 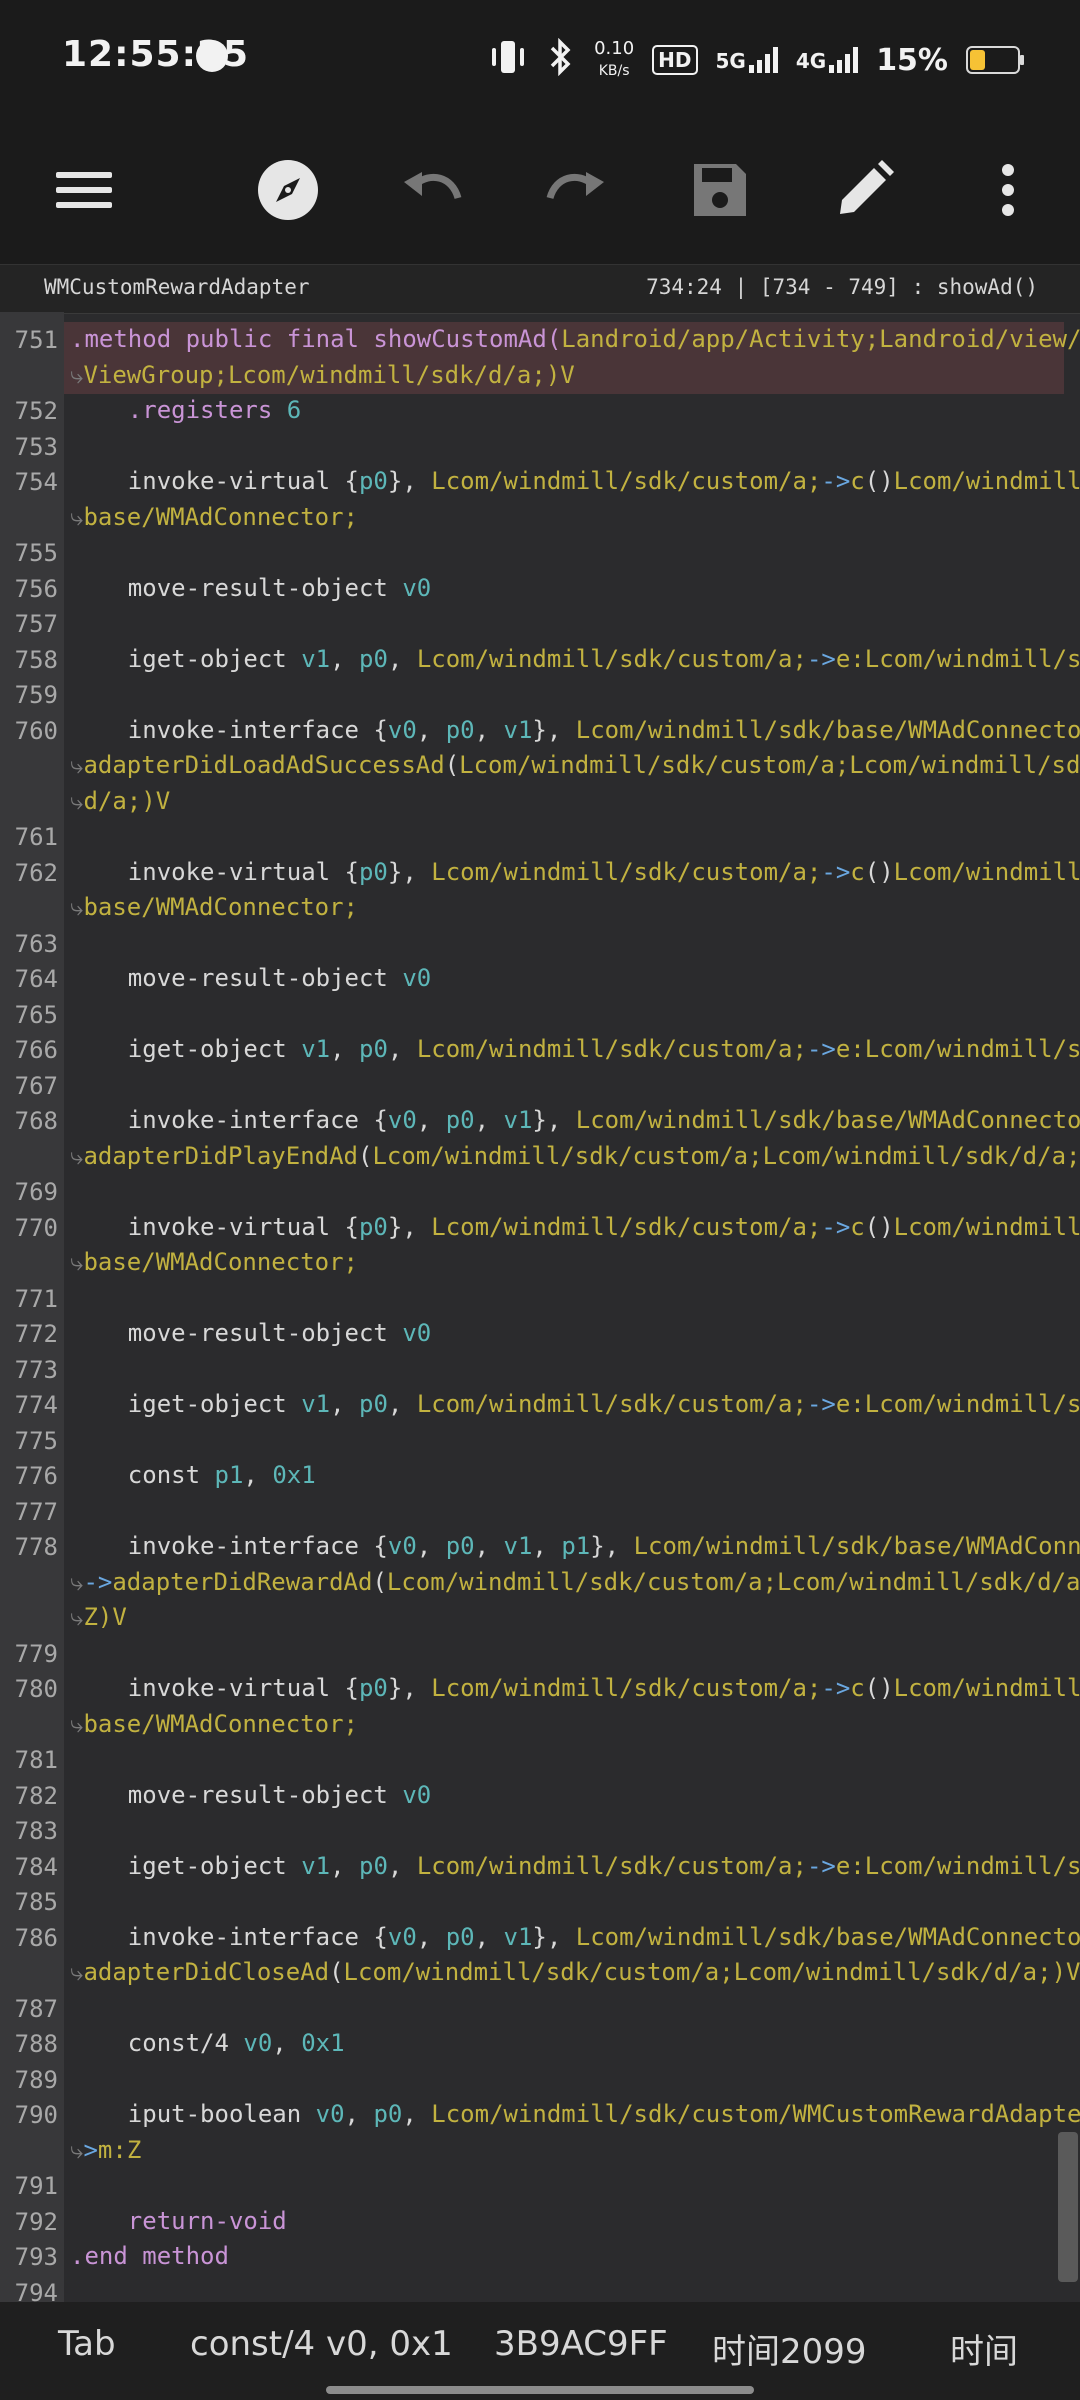 What do you see at coordinates (321, 2344) in the screenshot?
I see `snippet-const: const/4 v0, 0x1` at bounding box center [321, 2344].